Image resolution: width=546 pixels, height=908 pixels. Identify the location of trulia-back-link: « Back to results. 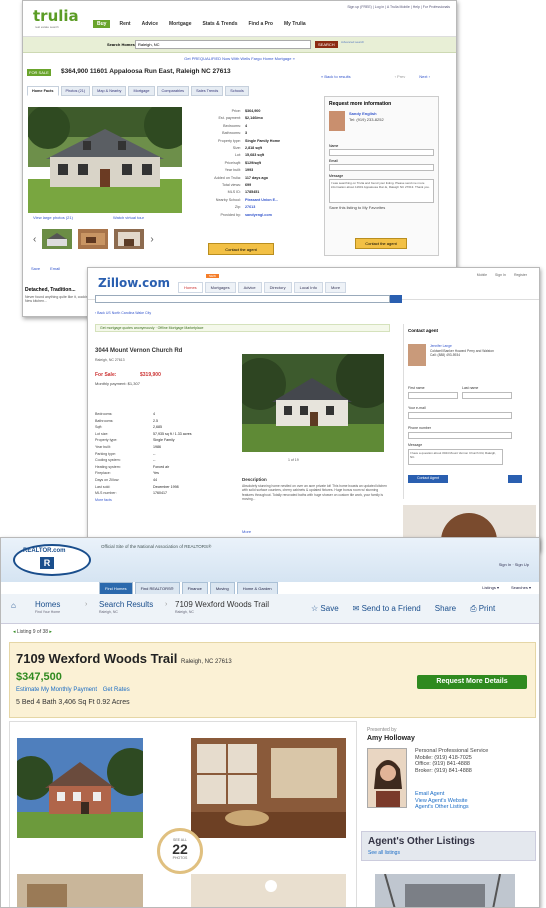
(336, 76).